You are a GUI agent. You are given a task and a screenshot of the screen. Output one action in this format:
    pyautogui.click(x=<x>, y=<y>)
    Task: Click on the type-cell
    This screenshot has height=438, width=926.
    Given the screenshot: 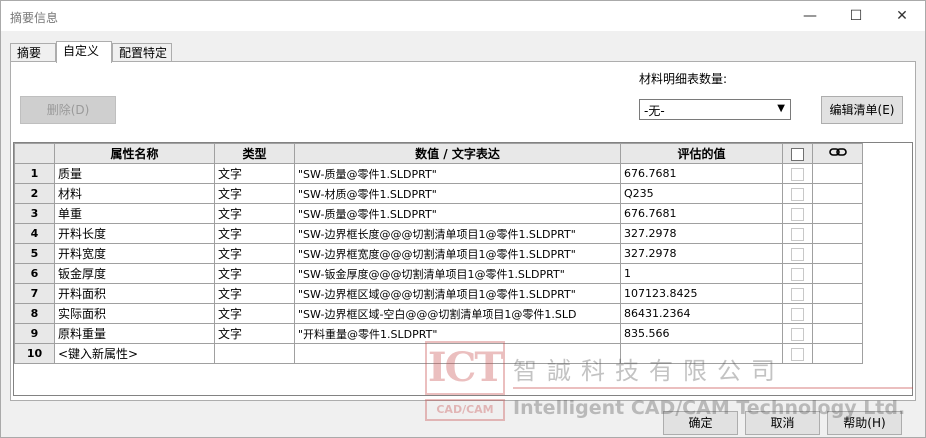 What is the action you would take?
    pyautogui.click(x=254, y=353)
    